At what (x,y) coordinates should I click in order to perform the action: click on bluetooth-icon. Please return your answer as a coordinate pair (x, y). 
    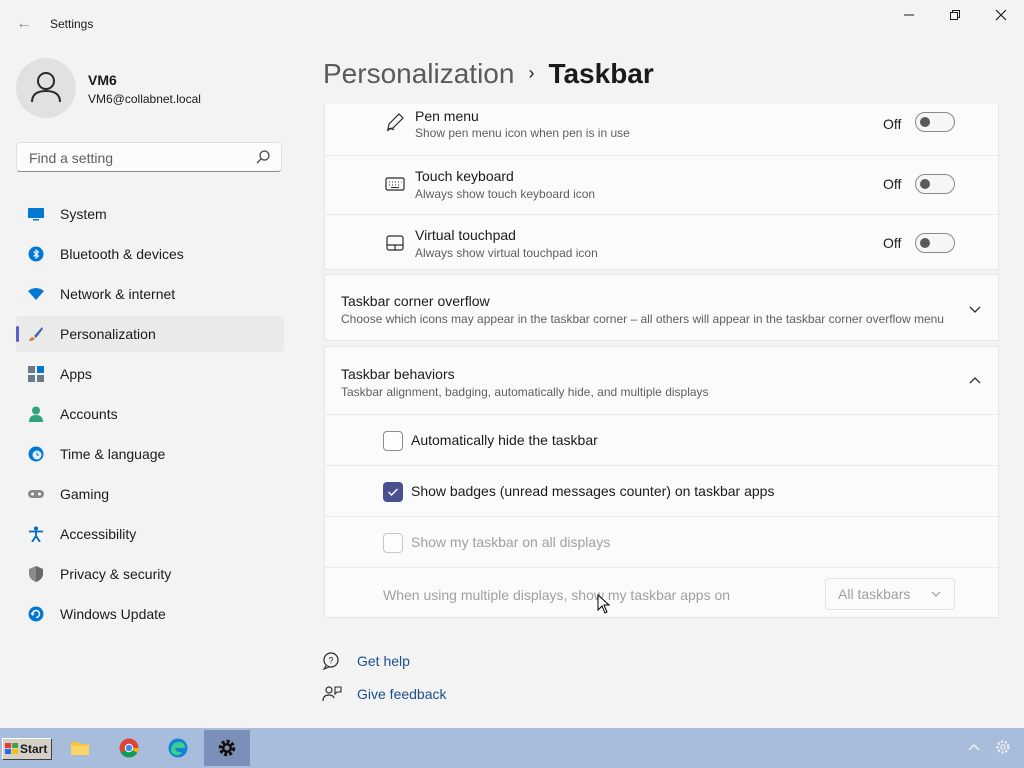
    Looking at the image, I should click on (36, 254).